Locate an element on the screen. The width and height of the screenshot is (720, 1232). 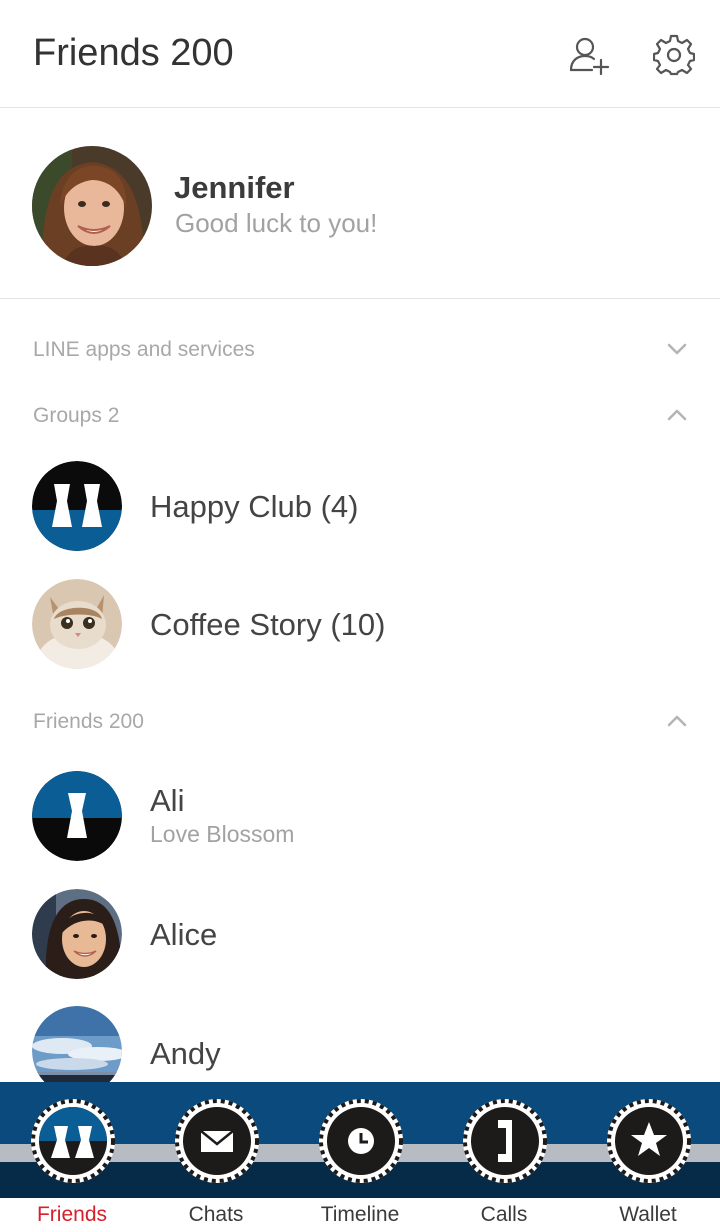
friend-name: Andy is located at coordinates (185, 1053).